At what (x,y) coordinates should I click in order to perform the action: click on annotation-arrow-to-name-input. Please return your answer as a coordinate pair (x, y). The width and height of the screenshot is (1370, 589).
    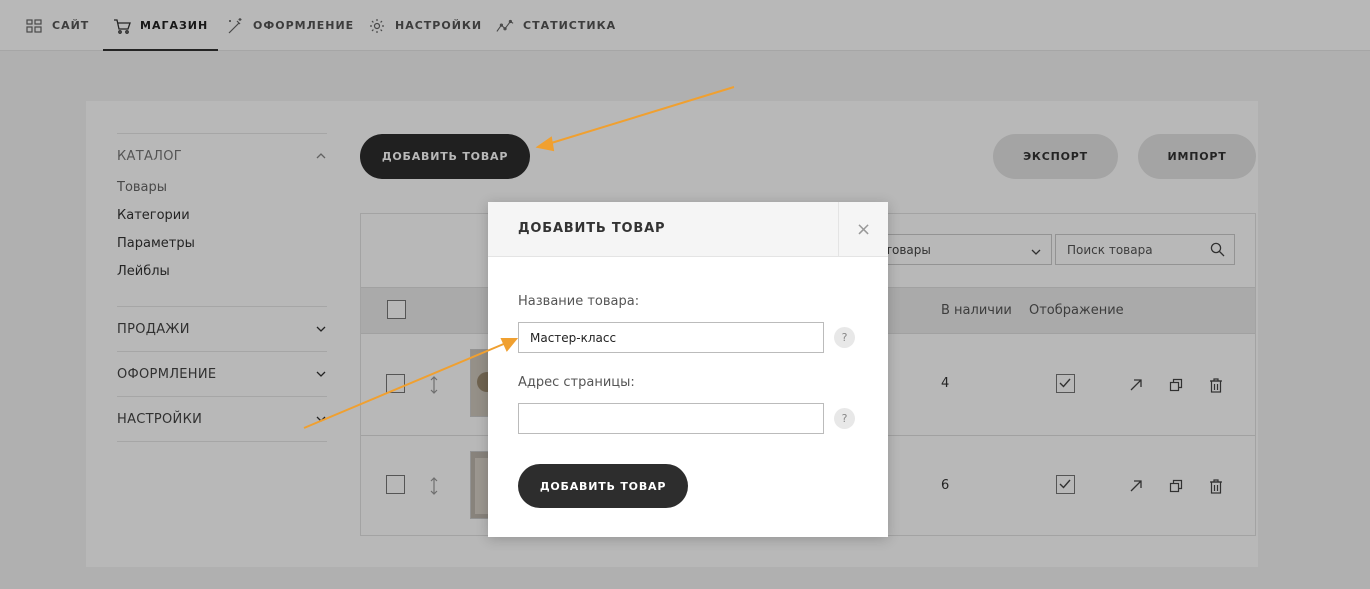
    Looking at the image, I should click on (405, 385).